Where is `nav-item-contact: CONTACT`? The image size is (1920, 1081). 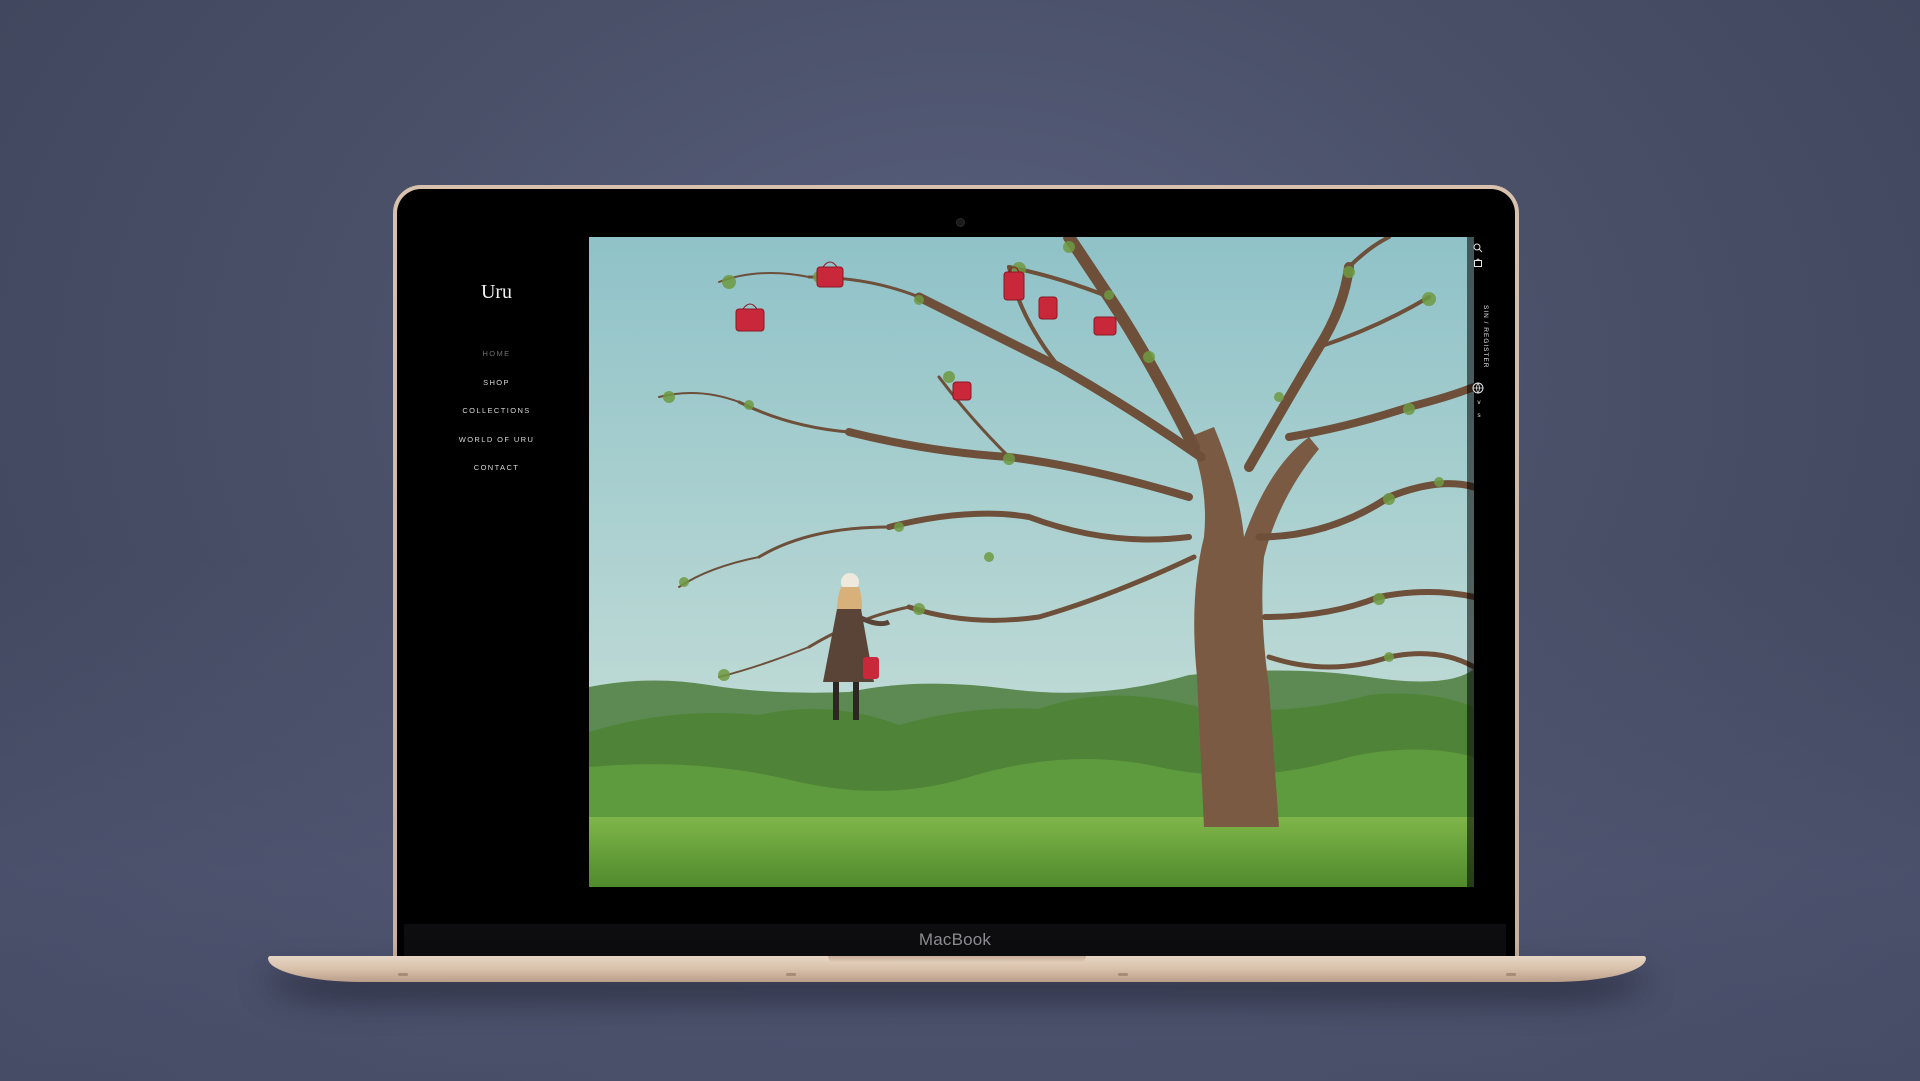 nav-item-contact: CONTACT is located at coordinates (497, 468).